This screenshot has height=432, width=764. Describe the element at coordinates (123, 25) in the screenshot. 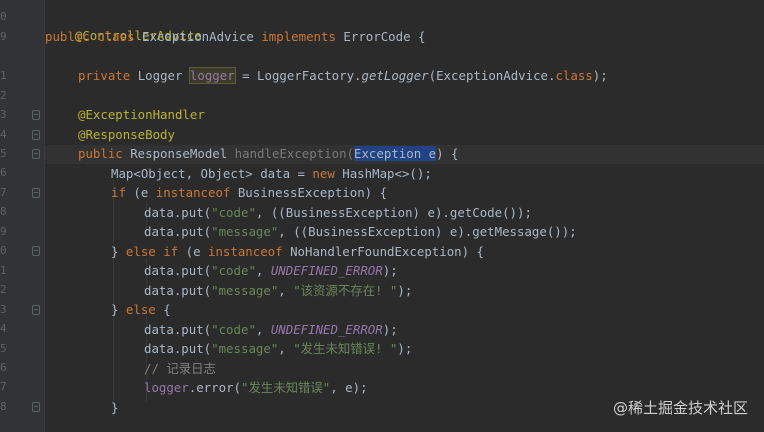

I see `code-line: @ControllerAdvice` at that location.